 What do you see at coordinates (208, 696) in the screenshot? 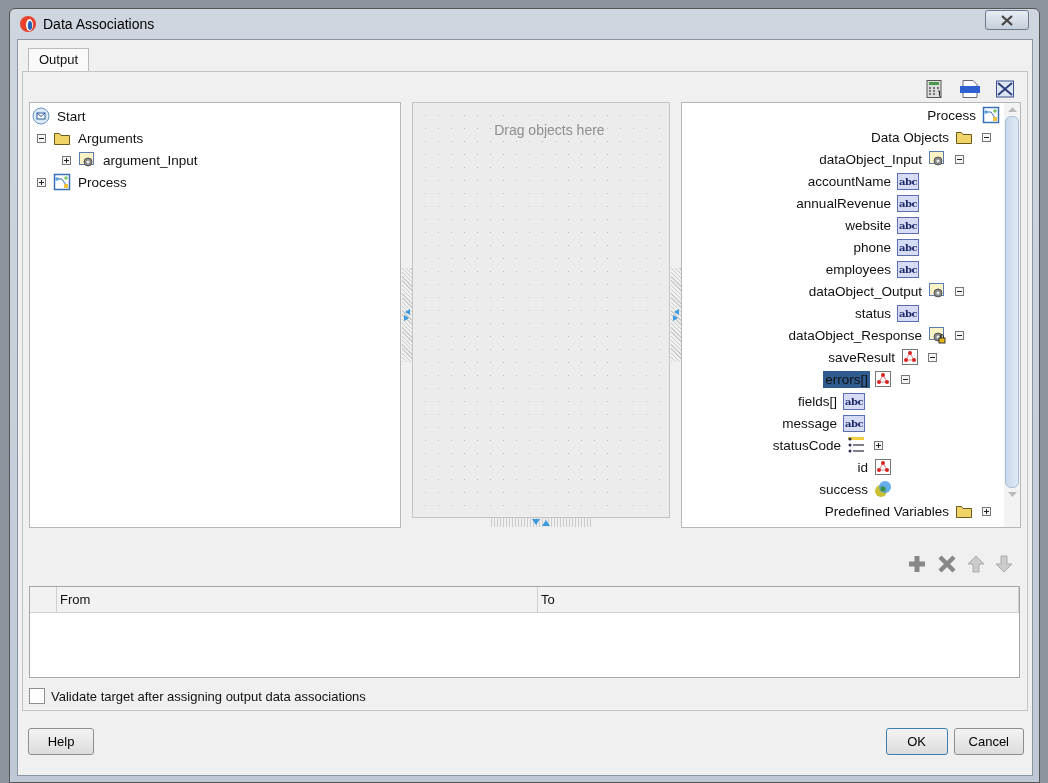
I see `checkbox-label: Validate target after assigning output data associations` at bounding box center [208, 696].